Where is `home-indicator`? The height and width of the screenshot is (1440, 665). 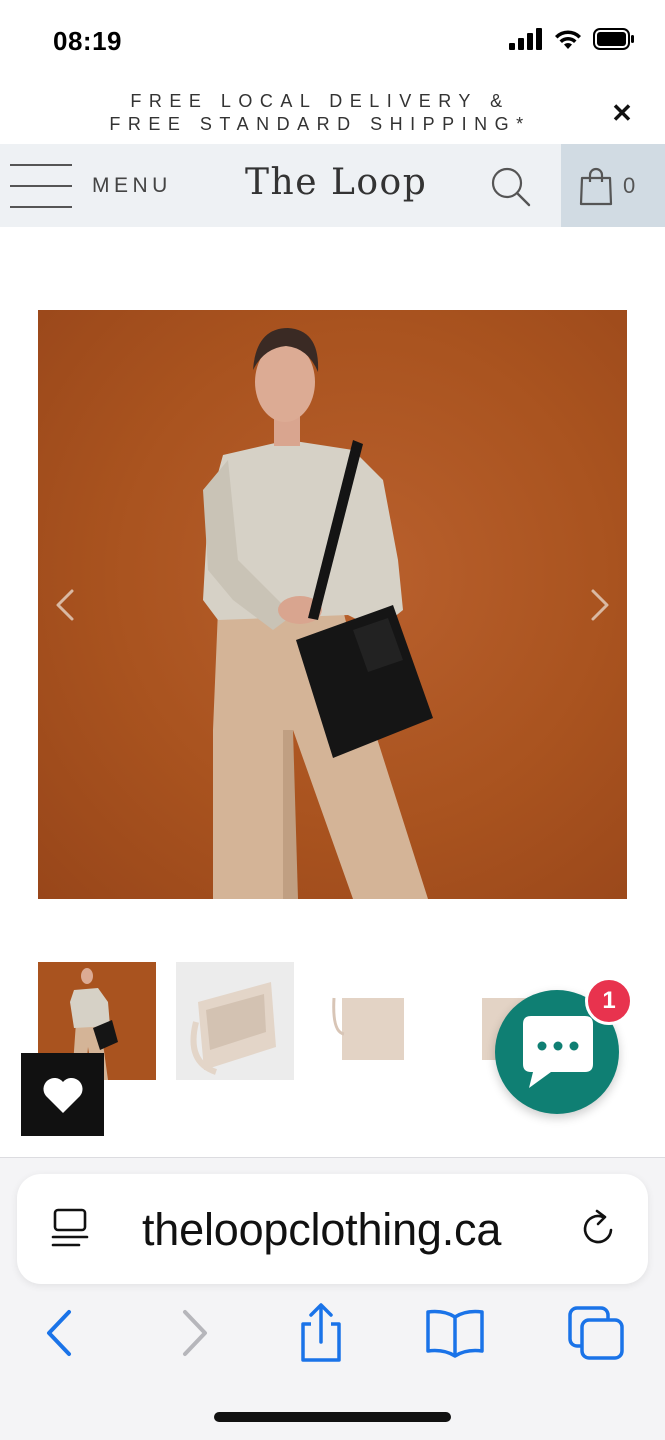 home-indicator is located at coordinates (332, 1417).